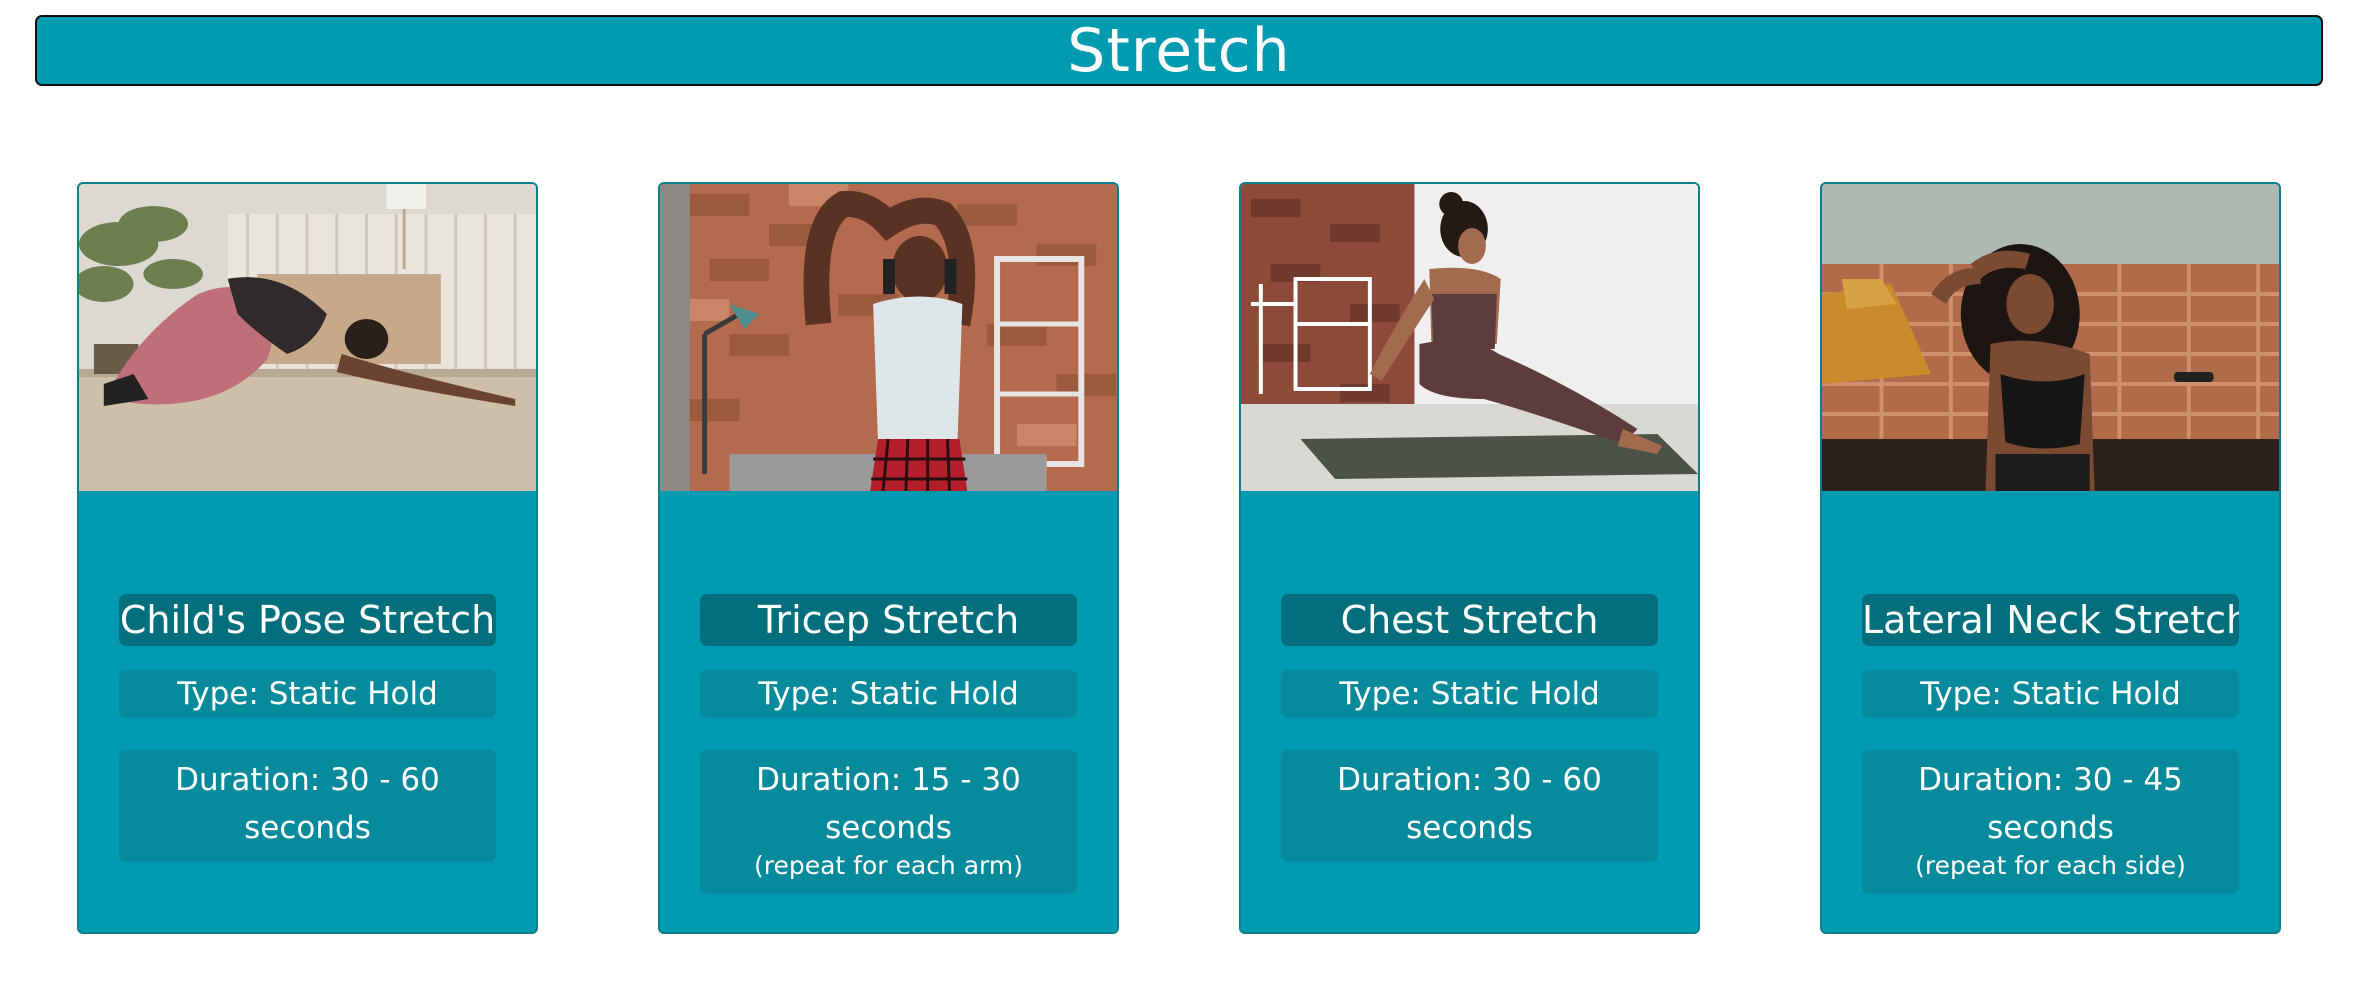 The image size is (2358, 994). I want to click on stretch-repeat-note: (repeat for each arm), so click(888, 865).